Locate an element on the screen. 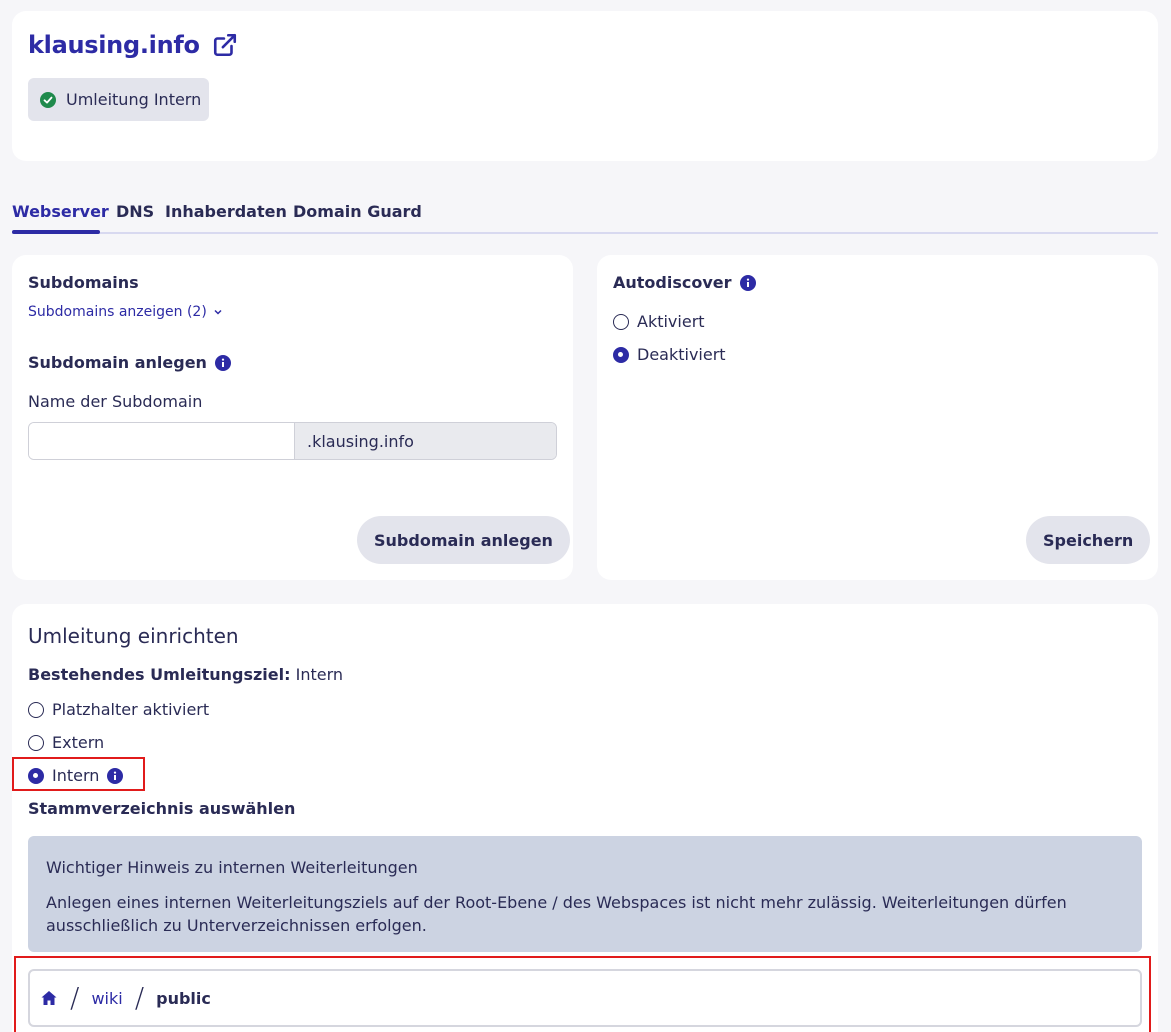 The height and width of the screenshot is (1032, 1171). existing-target-label: Bestehendes Umleitungsziel: is located at coordinates (159, 674).